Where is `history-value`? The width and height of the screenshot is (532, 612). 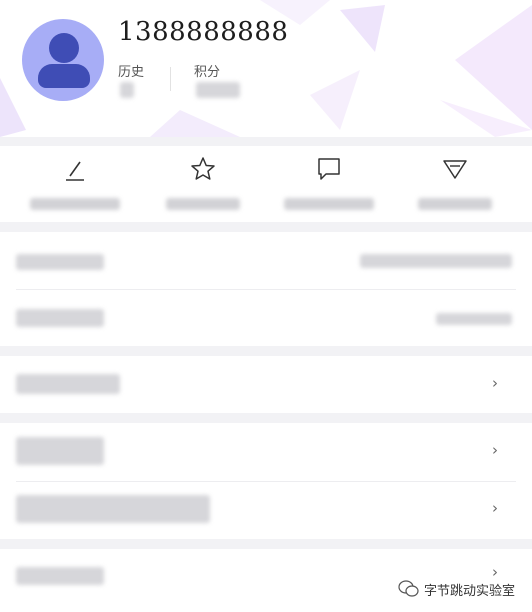 history-value is located at coordinates (127, 90).